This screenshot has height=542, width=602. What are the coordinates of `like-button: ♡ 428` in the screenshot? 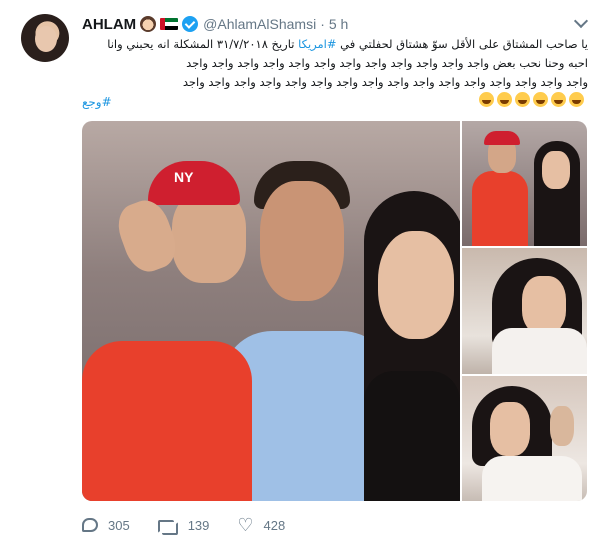 It's located at (261, 525).